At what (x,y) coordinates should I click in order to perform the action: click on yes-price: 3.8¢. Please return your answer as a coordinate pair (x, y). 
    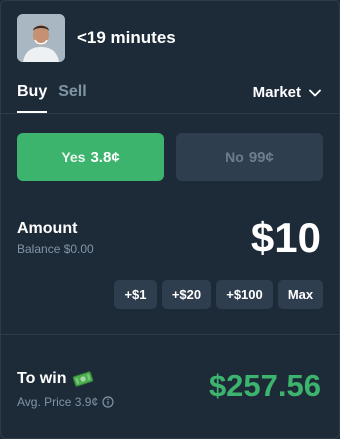
    Looking at the image, I should click on (105, 157).